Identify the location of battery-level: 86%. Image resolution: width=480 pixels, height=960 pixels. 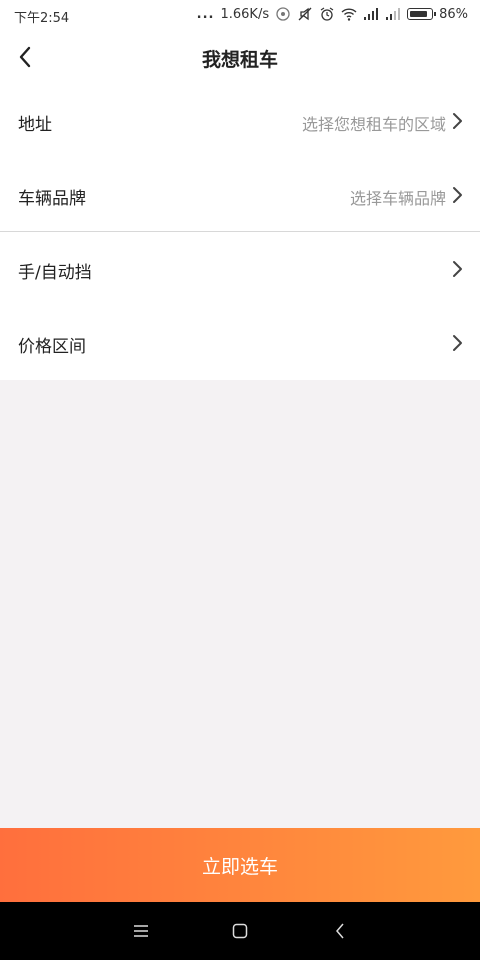
(453, 14).